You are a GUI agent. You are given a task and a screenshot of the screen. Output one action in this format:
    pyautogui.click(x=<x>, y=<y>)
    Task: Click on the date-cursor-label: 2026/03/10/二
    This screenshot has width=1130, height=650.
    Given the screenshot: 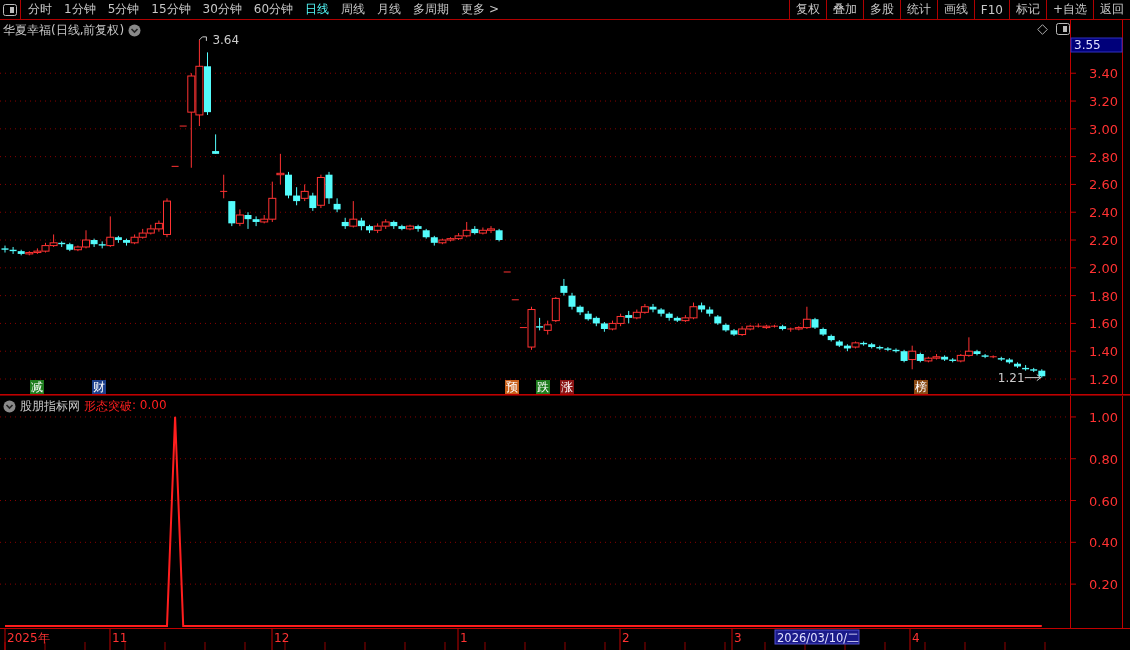 What is the action you would take?
    pyautogui.click(x=817, y=637)
    